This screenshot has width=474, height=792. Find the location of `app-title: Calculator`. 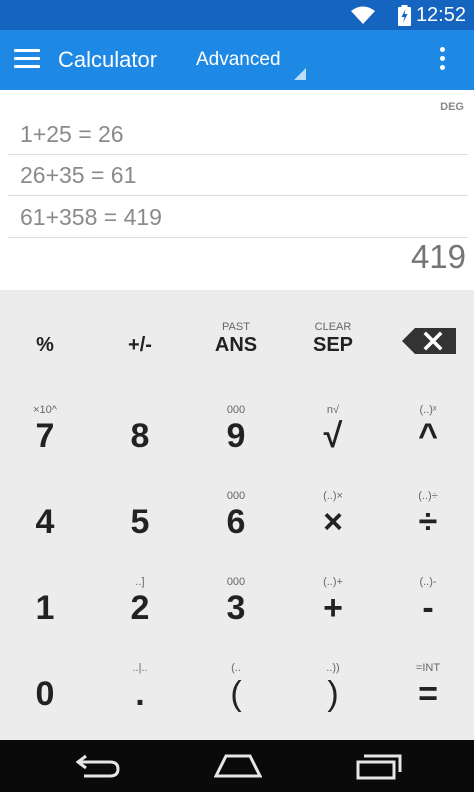

app-title: Calculator is located at coordinates (108, 59).